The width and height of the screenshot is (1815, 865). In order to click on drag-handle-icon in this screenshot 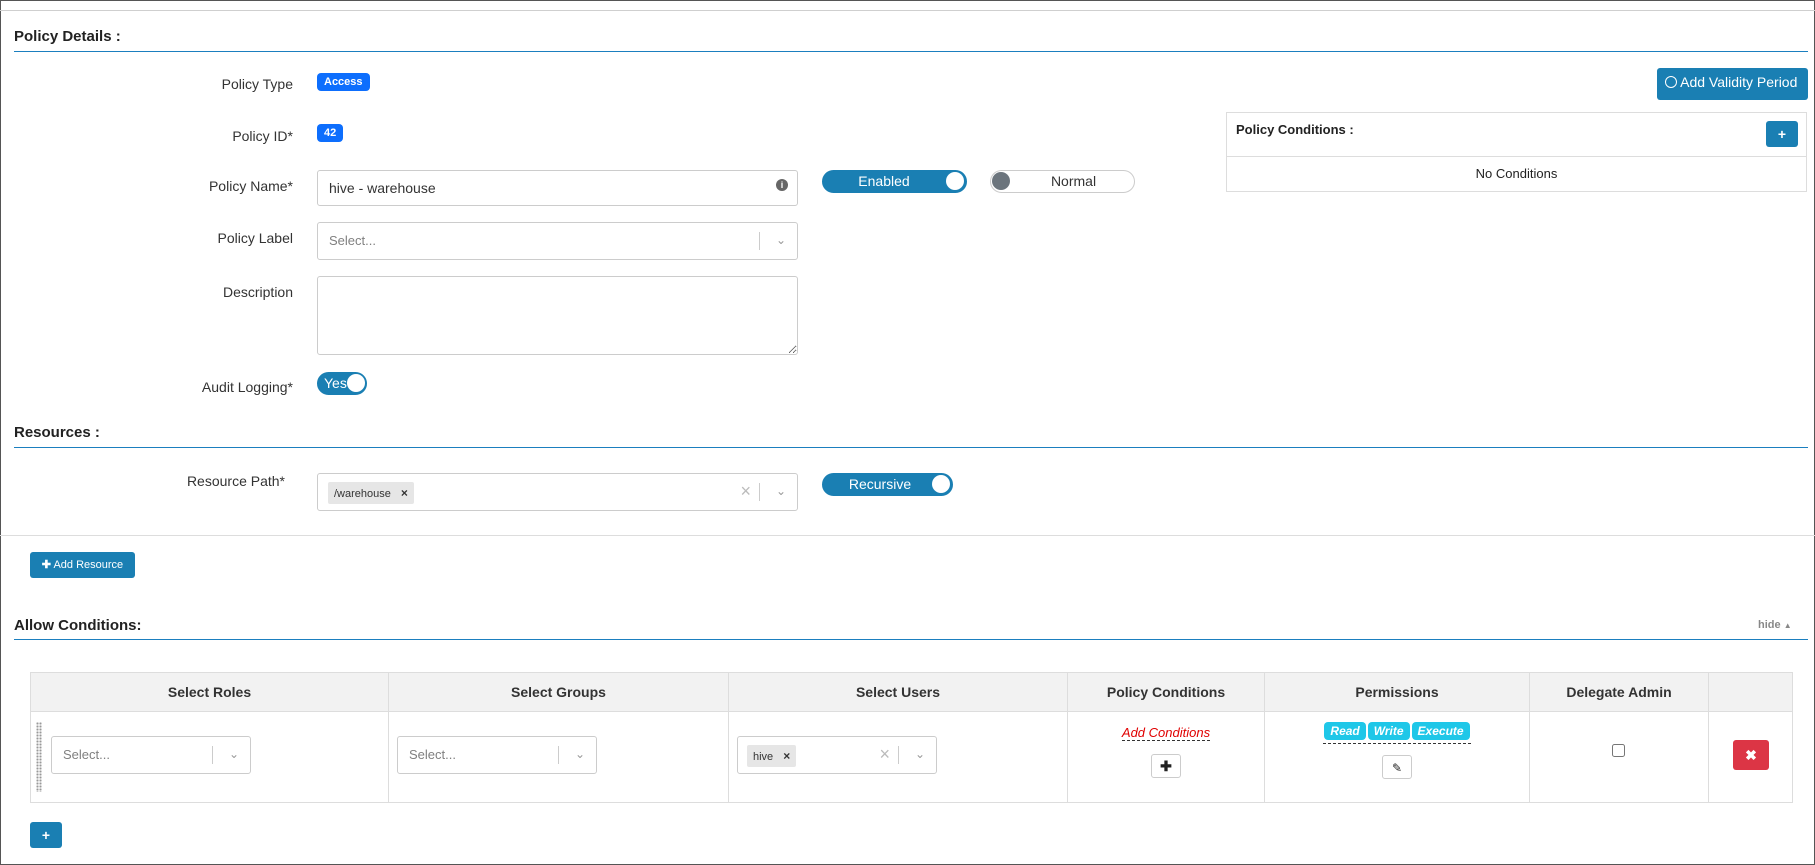, I will do `click(39, 757)`.